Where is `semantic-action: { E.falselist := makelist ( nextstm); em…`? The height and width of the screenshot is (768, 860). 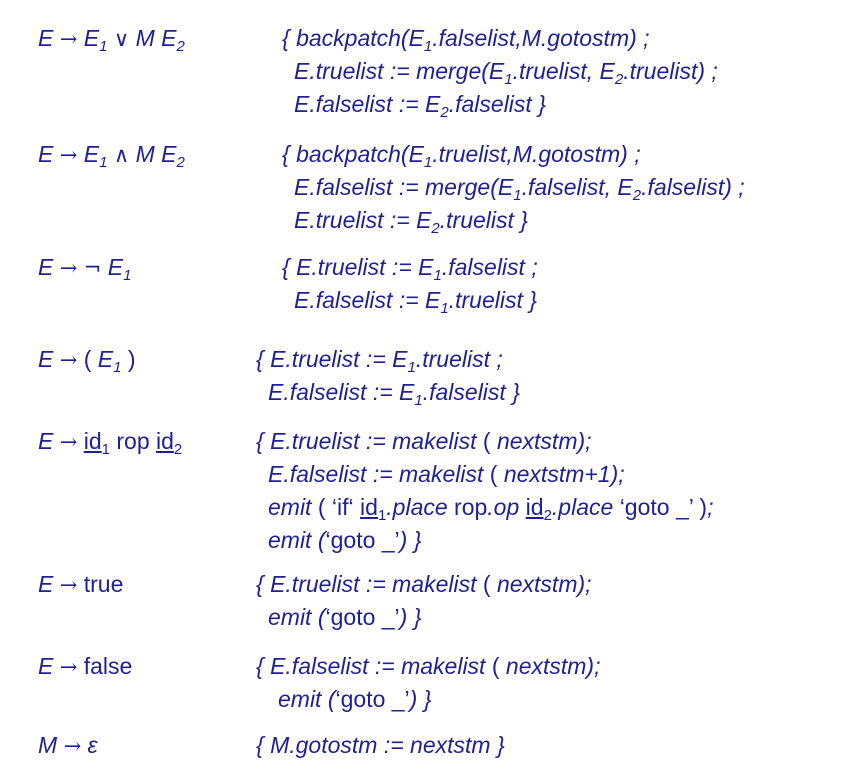
semantic-action: { E.falselist := makelist ( nextstm); em… is located at coordinates (428, 683).